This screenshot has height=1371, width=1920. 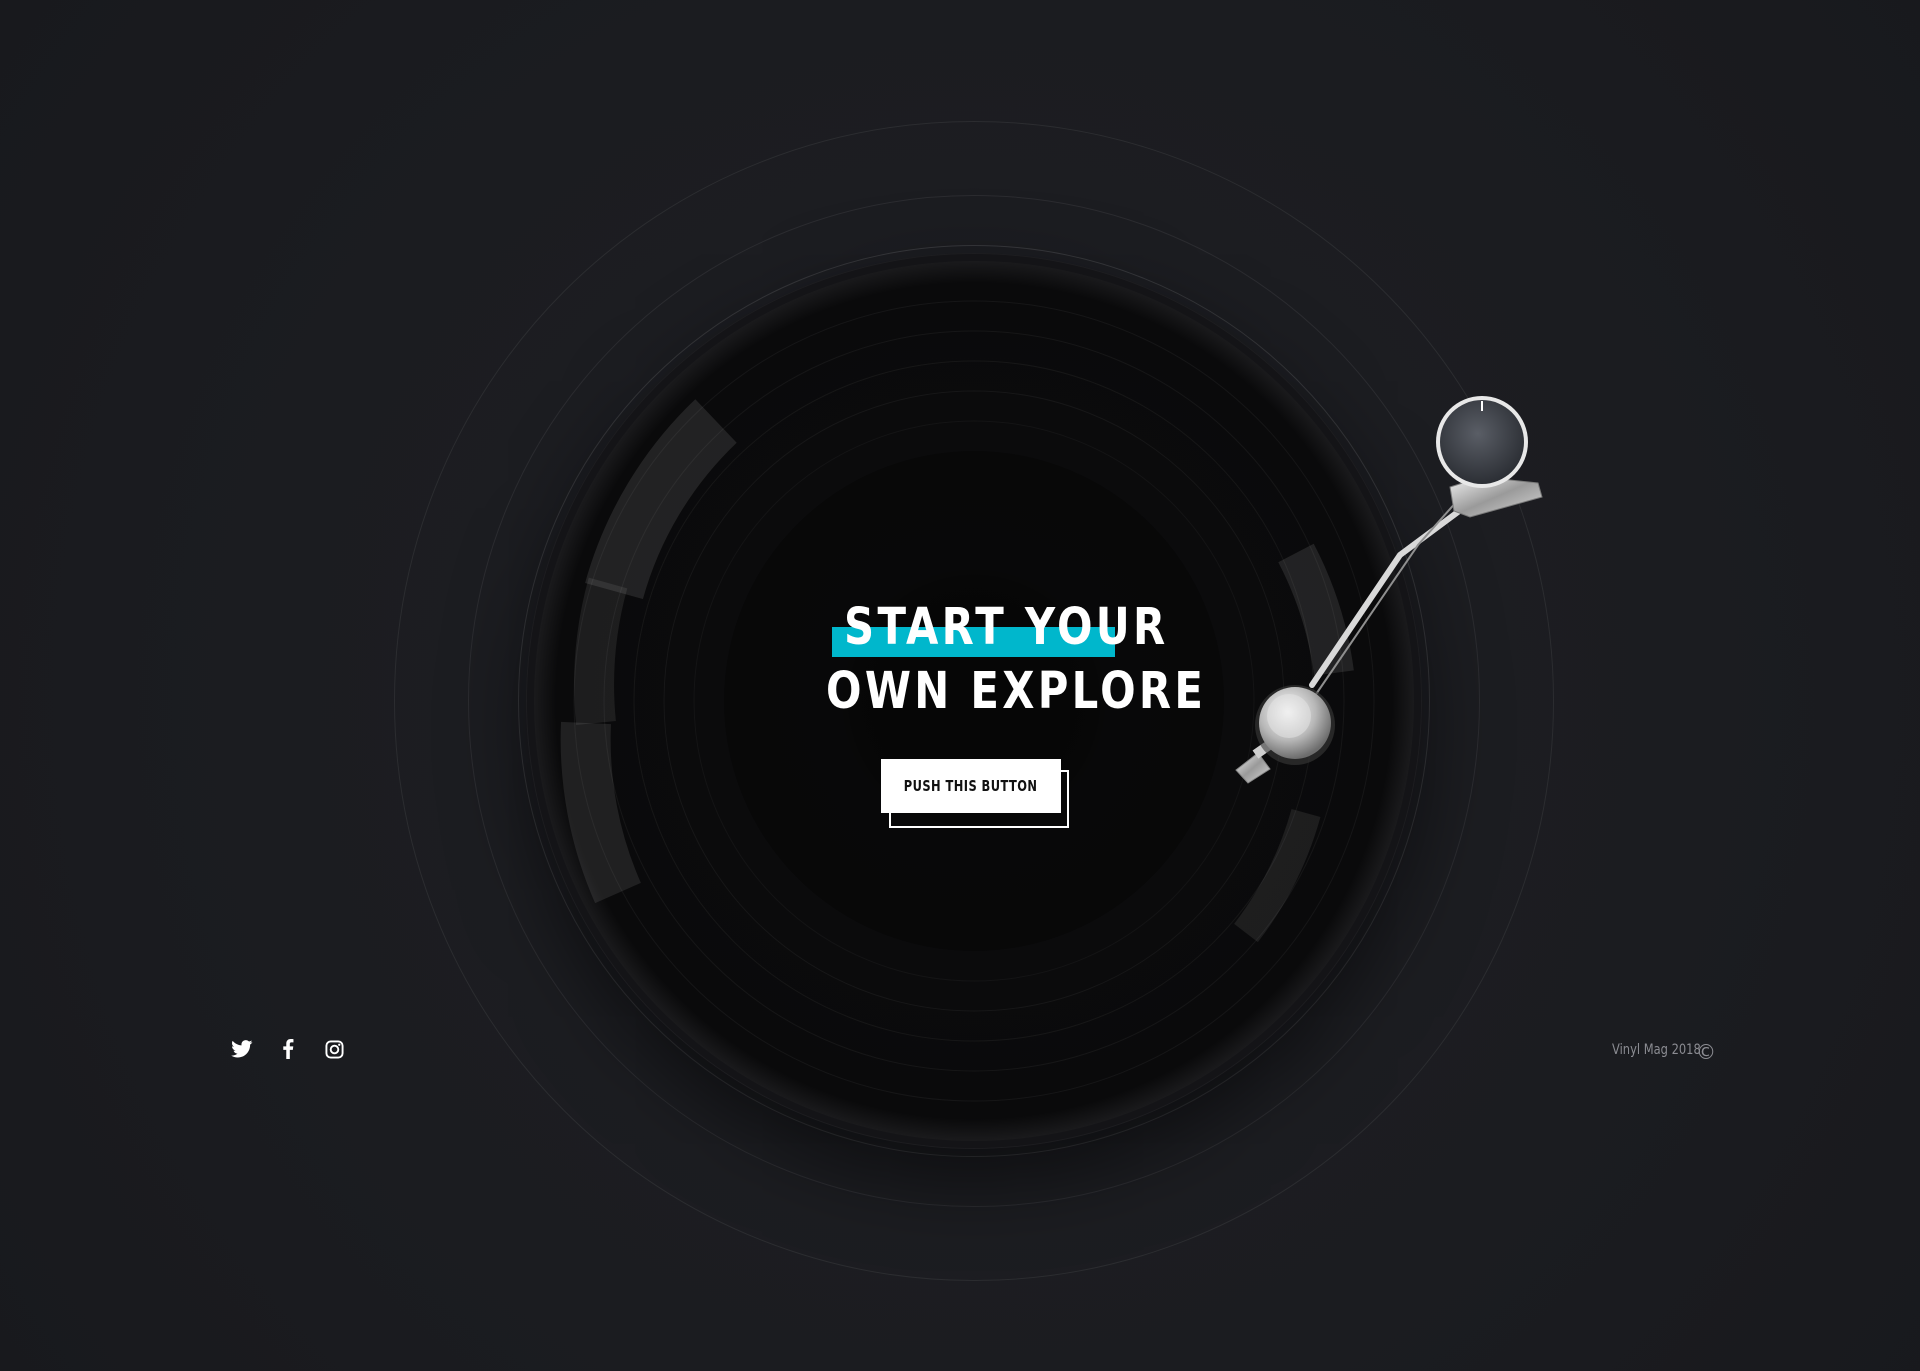 I want to click on copyright-symbol: ©, so click(x=1706, y=1052).